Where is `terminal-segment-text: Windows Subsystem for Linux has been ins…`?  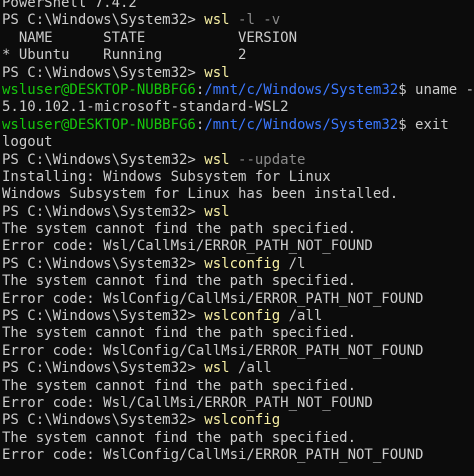
terminal-segment-text: Windows Subsystem for Linux has been ins… is located at coordinates (200, 194).